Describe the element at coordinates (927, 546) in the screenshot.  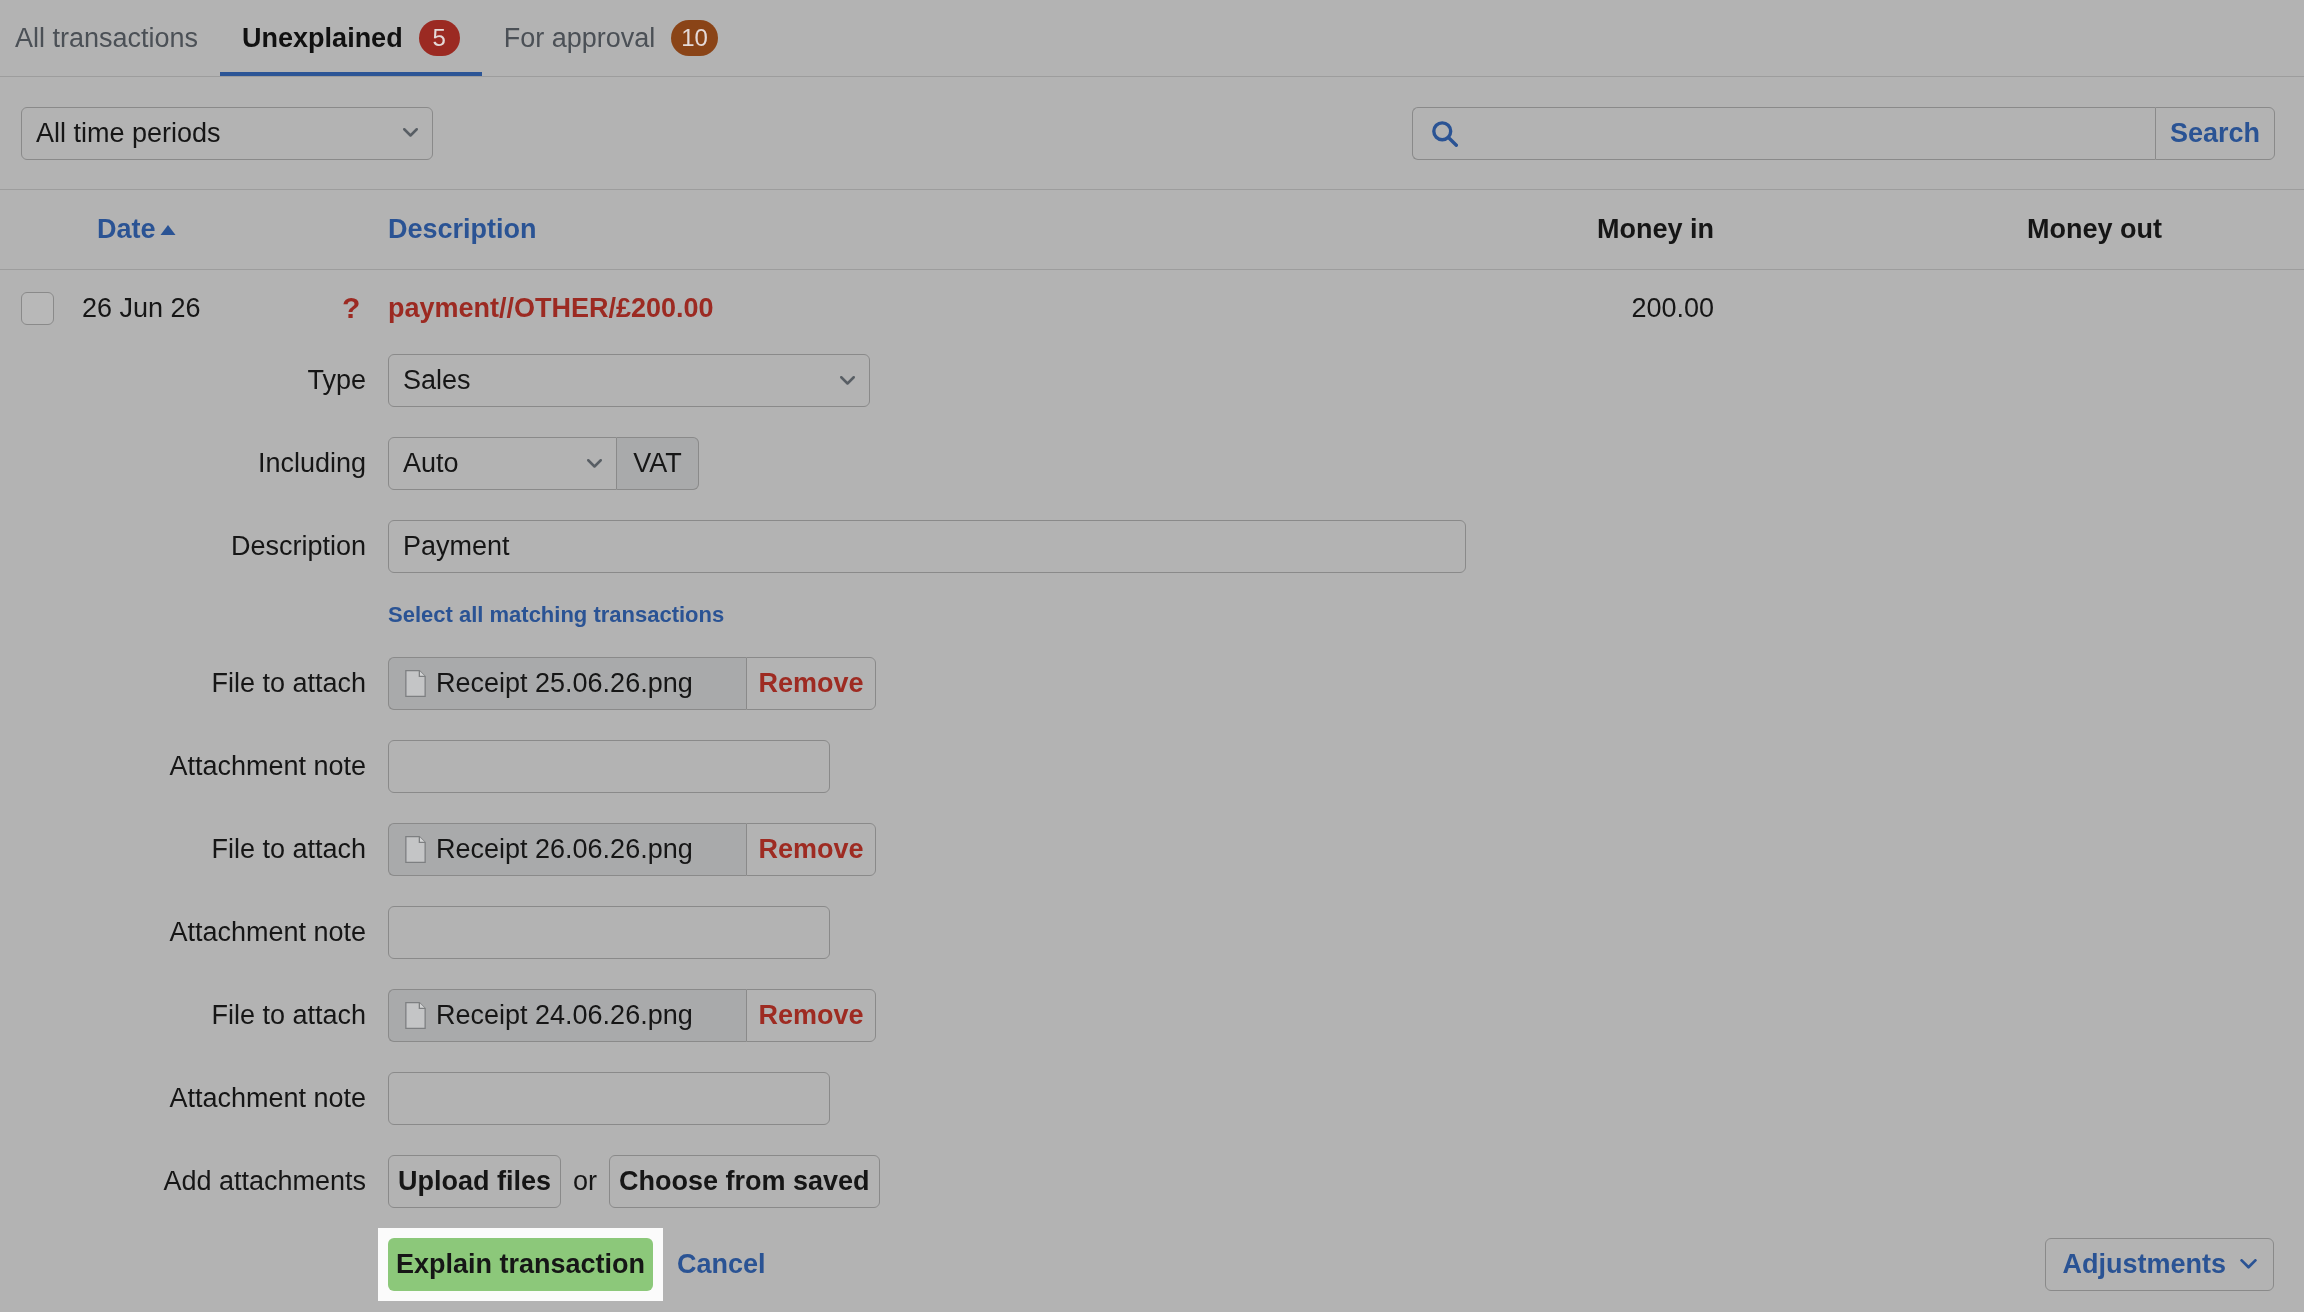
I see `text-field: Payment` at that location.